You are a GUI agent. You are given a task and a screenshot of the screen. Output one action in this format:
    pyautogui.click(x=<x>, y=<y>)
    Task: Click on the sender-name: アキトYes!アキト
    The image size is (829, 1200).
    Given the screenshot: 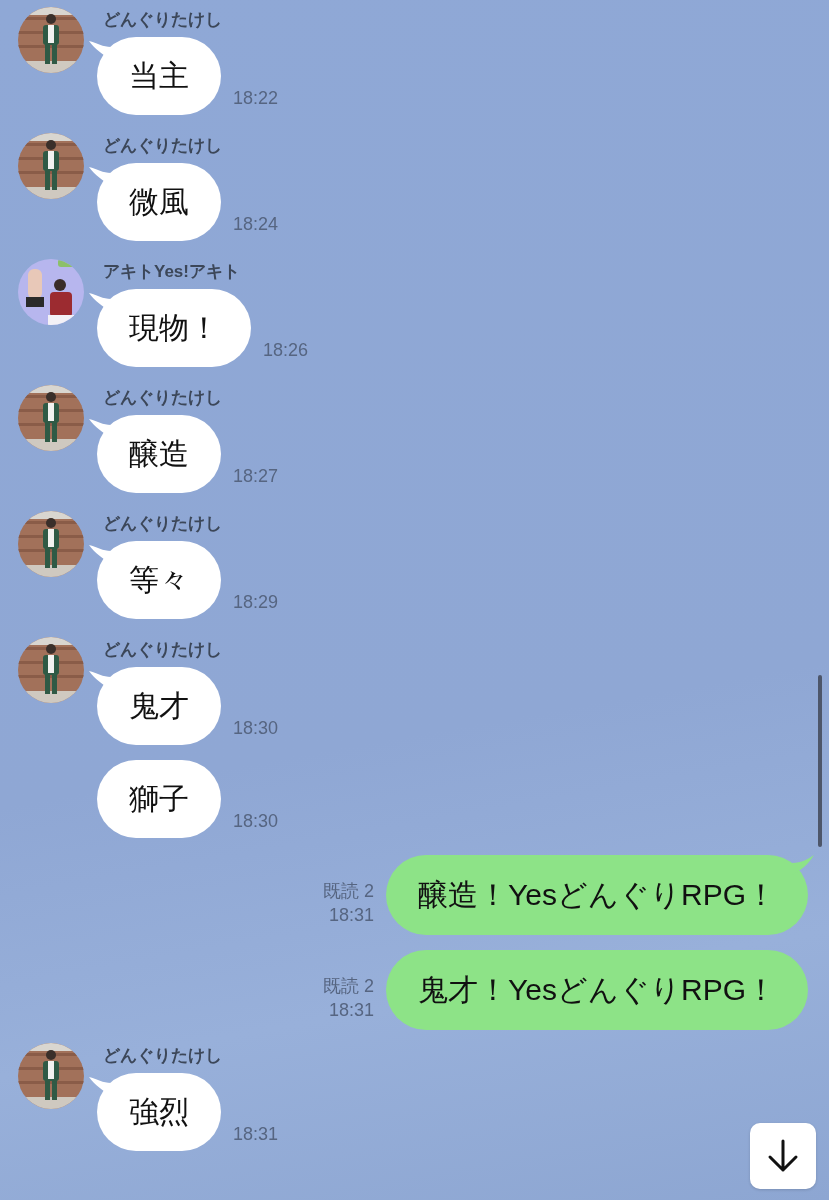 What is the action you would take?
    pyautogui.click(x=172, y=272)
    